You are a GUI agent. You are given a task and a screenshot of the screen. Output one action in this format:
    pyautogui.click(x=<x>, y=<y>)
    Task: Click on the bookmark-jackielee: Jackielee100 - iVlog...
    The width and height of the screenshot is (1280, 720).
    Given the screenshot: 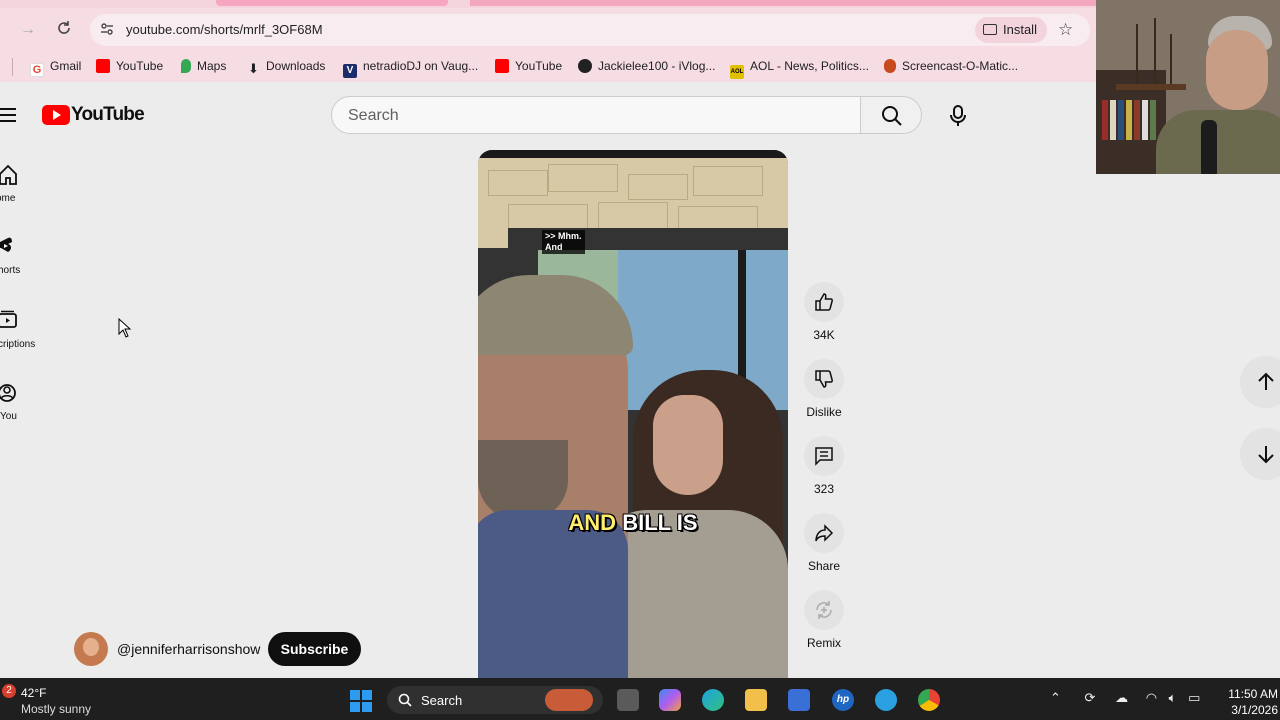 What is the action you would take?
    pyautogui.click(x=646, y=66)
    